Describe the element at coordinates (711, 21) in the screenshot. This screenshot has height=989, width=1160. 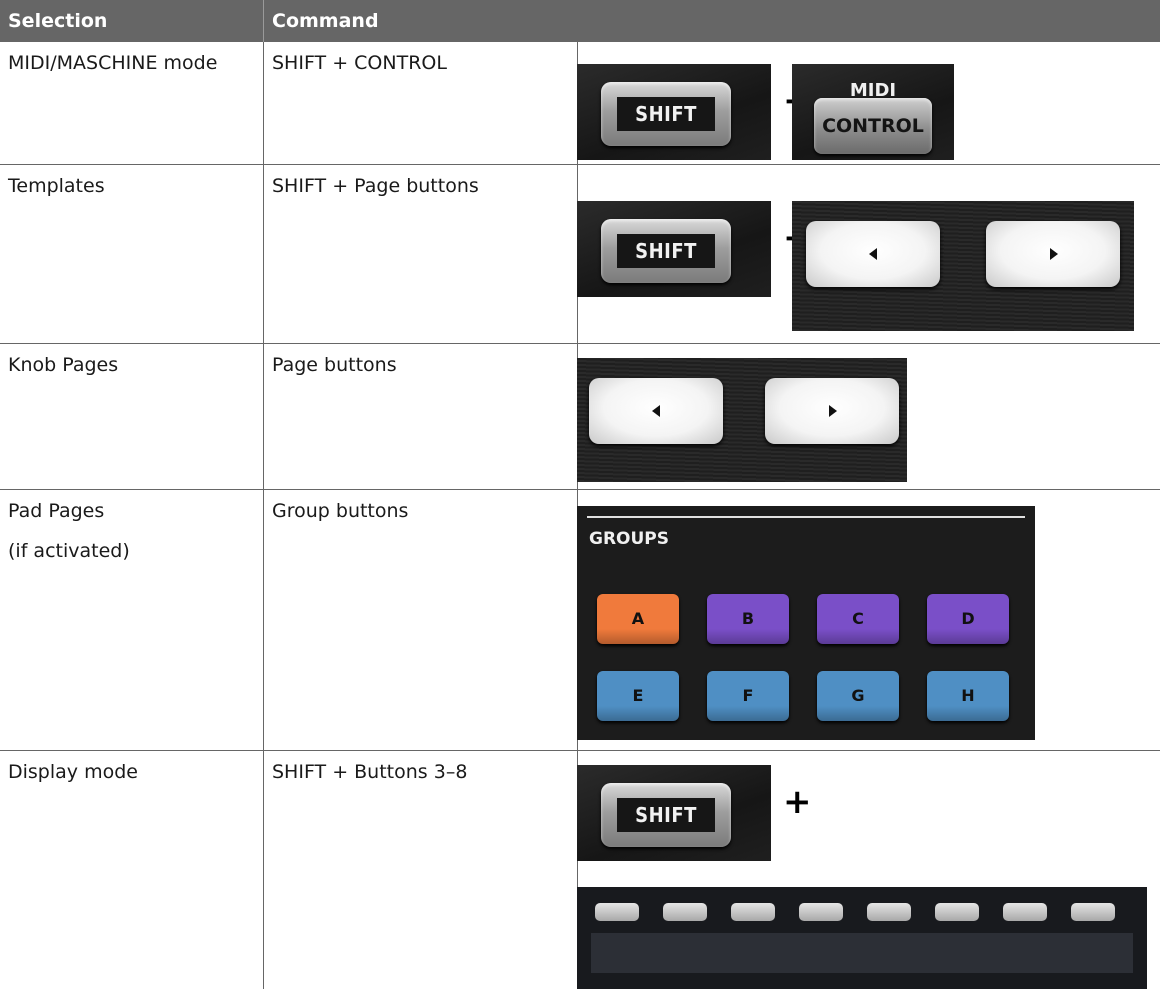
I see `header-command: Command` at that location.